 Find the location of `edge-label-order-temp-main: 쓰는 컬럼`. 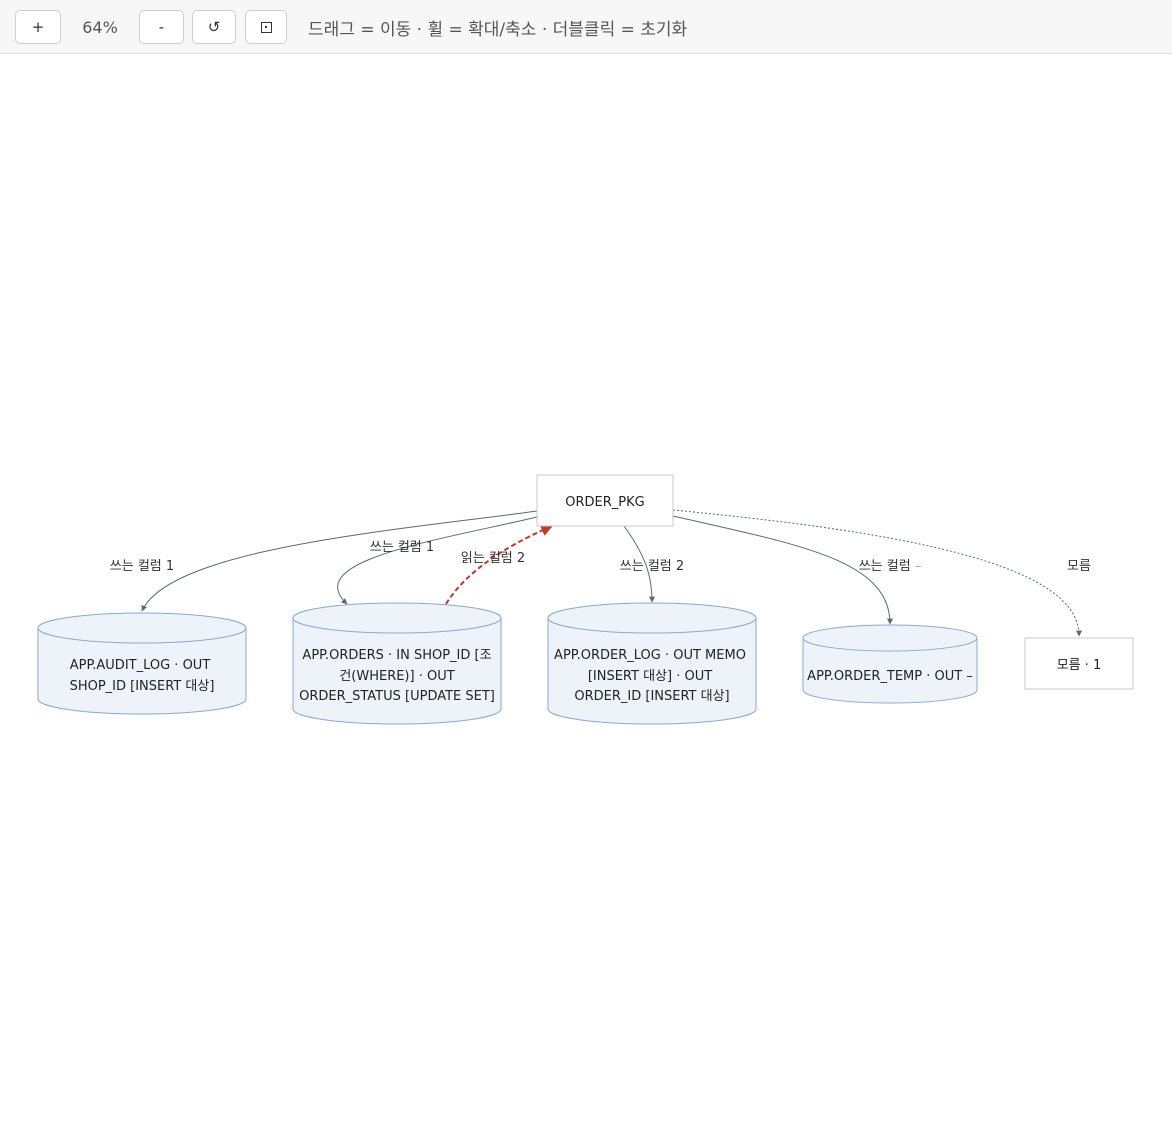

edge-label-order-temp-main: 쓰는 컬럼 is located at coordinates (885, 566).